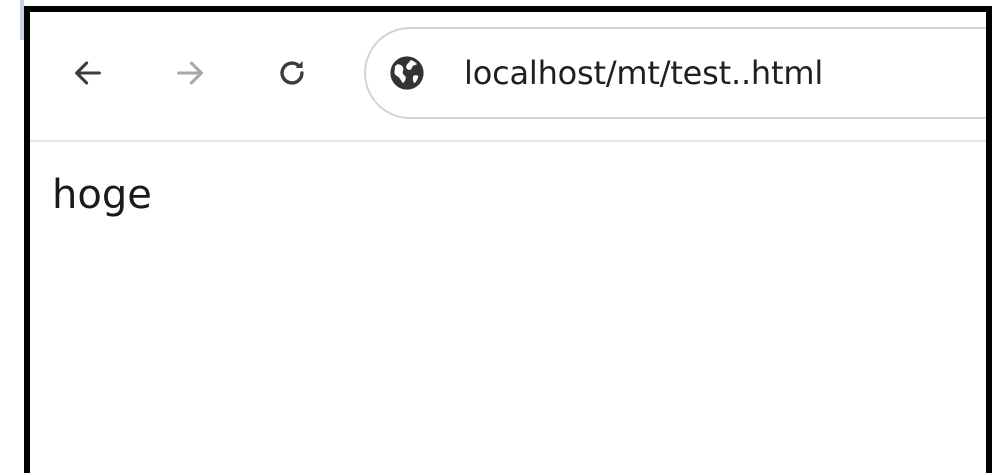 This screenshot has width=992, height=473. I want to click on globe-icon, so click(407, 73).